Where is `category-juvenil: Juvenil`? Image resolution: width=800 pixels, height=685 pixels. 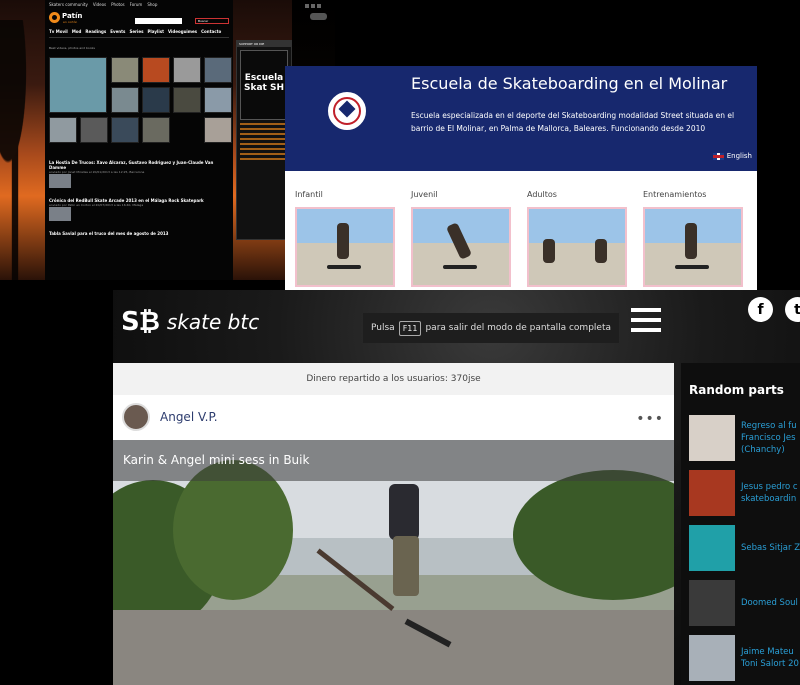 category-juvenil: Juvenil is located at coordinates (463, 238).